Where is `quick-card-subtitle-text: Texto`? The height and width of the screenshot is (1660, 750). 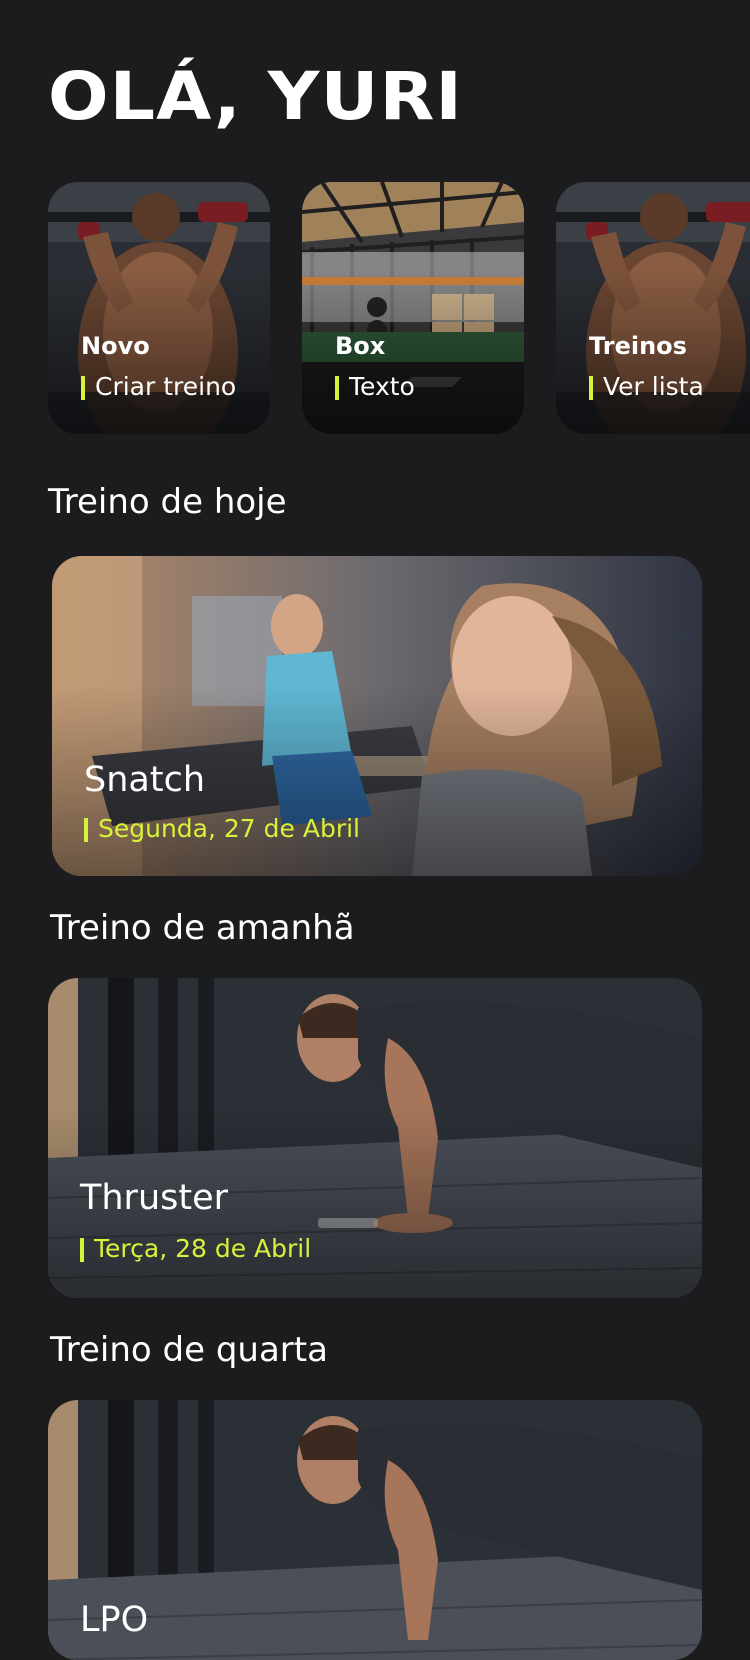 quick-card-subtitle-text: Texto is located at coordinates (382, 386).